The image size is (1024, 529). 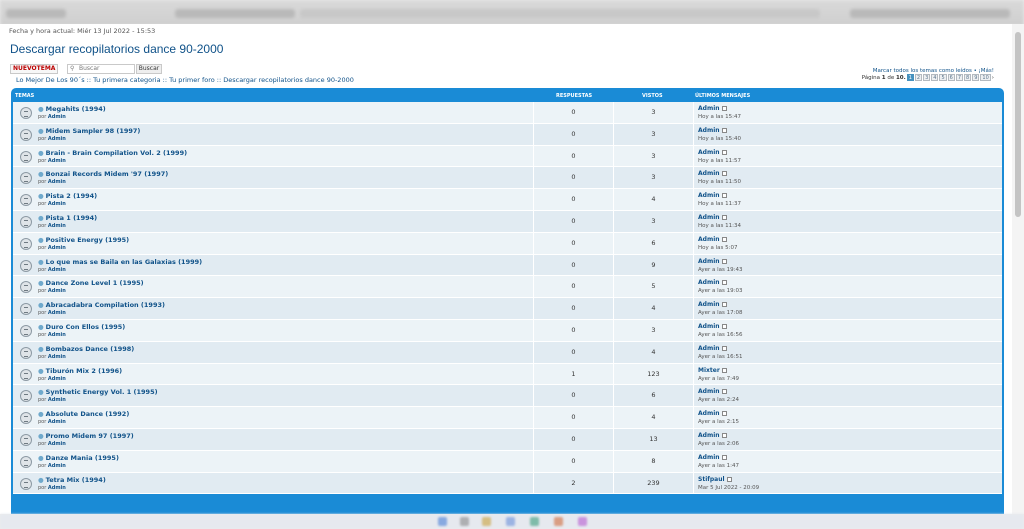 What do you see at coordinates (34, 69) in the screenshot?
I see `new-topic-button: NUEVOTEMA` at bounding box center [34, 69].